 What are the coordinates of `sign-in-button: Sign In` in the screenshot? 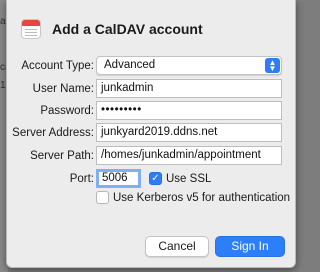 It's located at (250, 246).